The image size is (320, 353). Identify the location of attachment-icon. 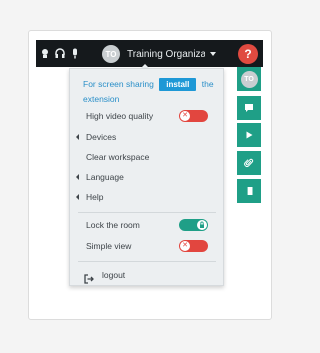
(249, 162).